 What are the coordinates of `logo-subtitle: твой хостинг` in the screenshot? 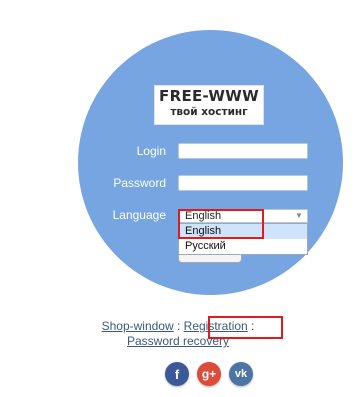 It's located at (209, 112).